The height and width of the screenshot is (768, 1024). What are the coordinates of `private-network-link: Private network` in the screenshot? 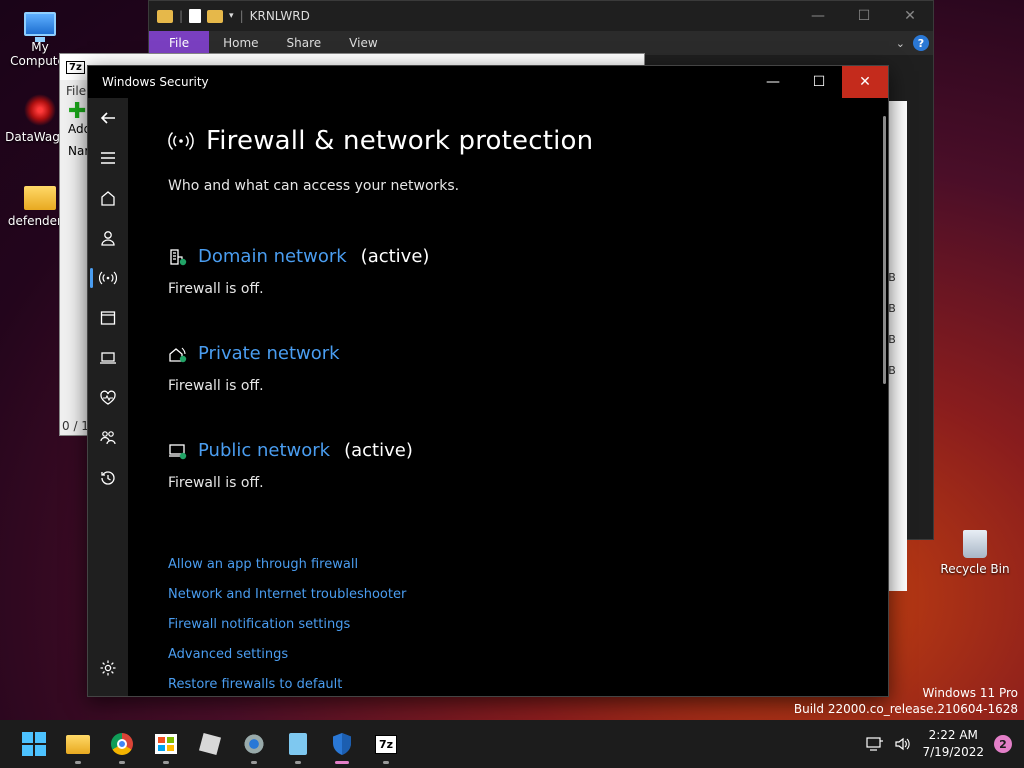 It's located at (269, 353).